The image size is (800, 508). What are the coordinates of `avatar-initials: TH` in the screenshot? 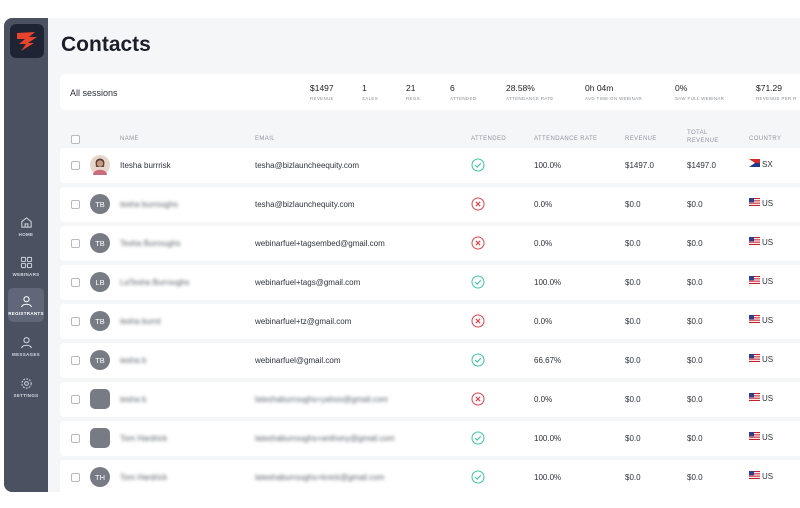 It's located at (100, 477).